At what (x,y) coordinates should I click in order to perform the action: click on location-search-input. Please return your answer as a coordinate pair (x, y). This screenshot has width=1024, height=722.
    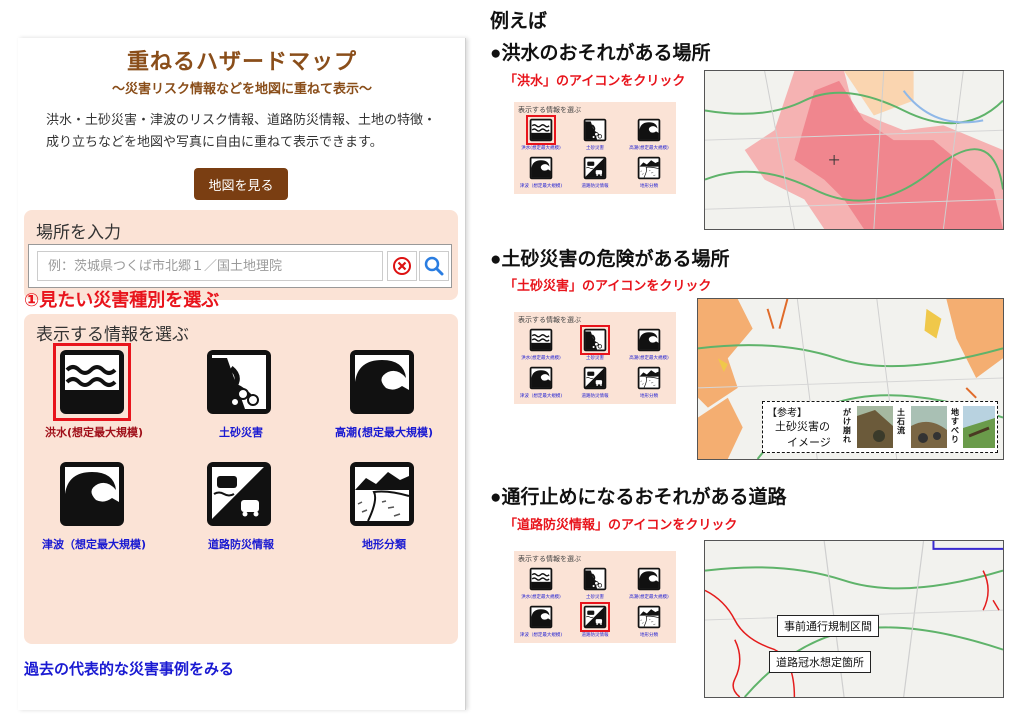
    Looking at the image, I should click on (210, 266).